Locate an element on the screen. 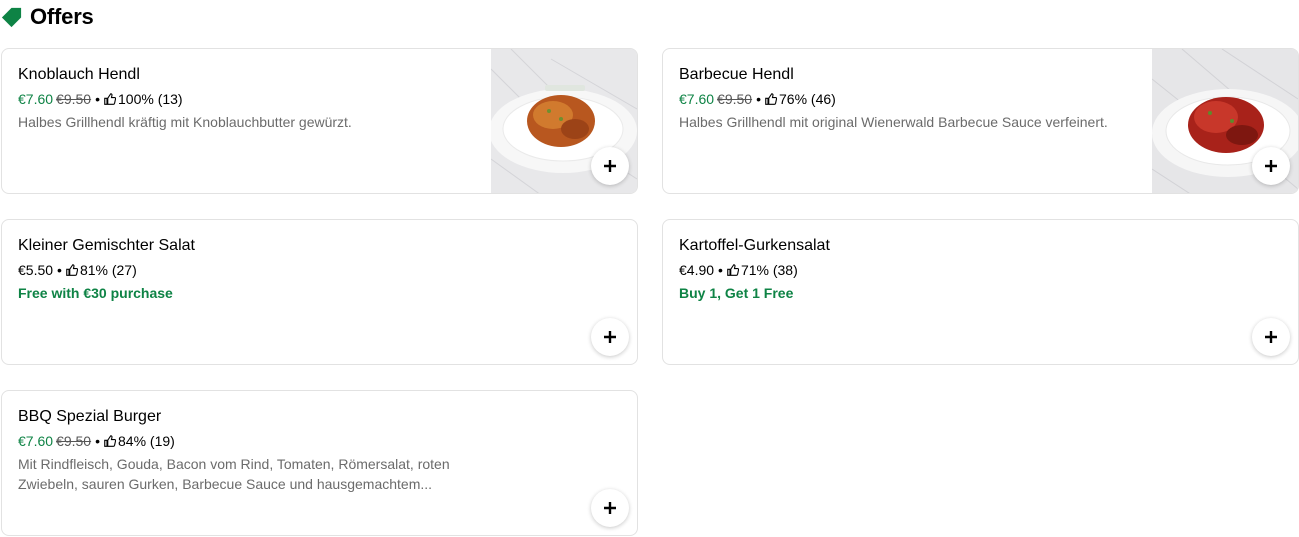 Image resolution: width=1299 pixels, height=537 pixels. price-row: €5.50 • 81% (27) is located at coordinates (319, 270).